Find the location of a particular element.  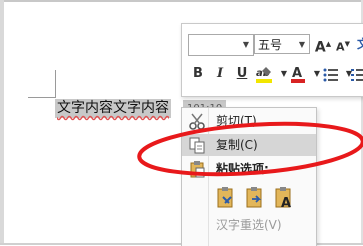

italic-label: I is located at coordinates (220, 73).